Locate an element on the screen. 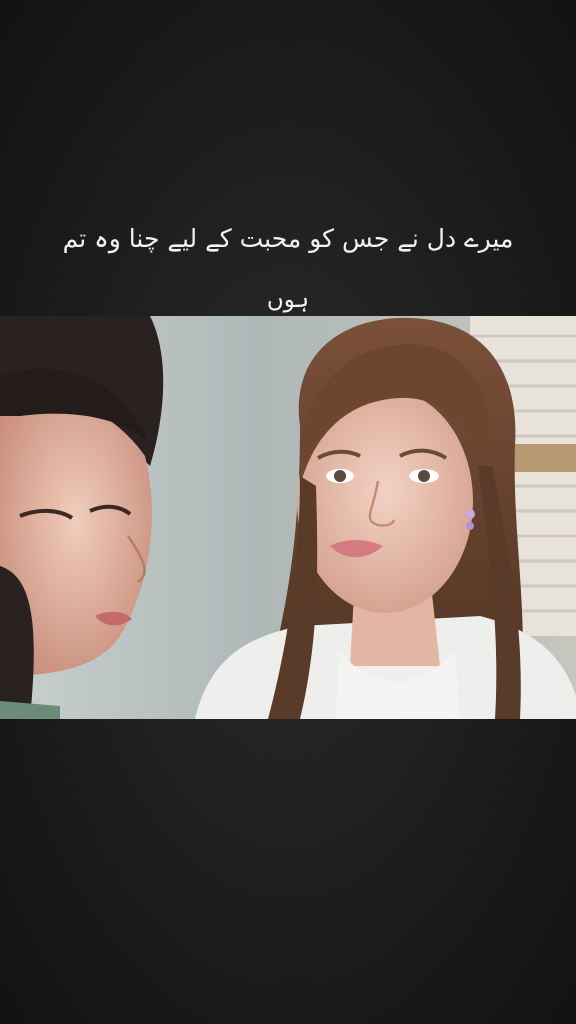 This screenshot has height=1024, width=576. caption-line-1: میرے دل نے جس کو محبت کے لیے چنا وہ تم is located at coordinates (288, 238).